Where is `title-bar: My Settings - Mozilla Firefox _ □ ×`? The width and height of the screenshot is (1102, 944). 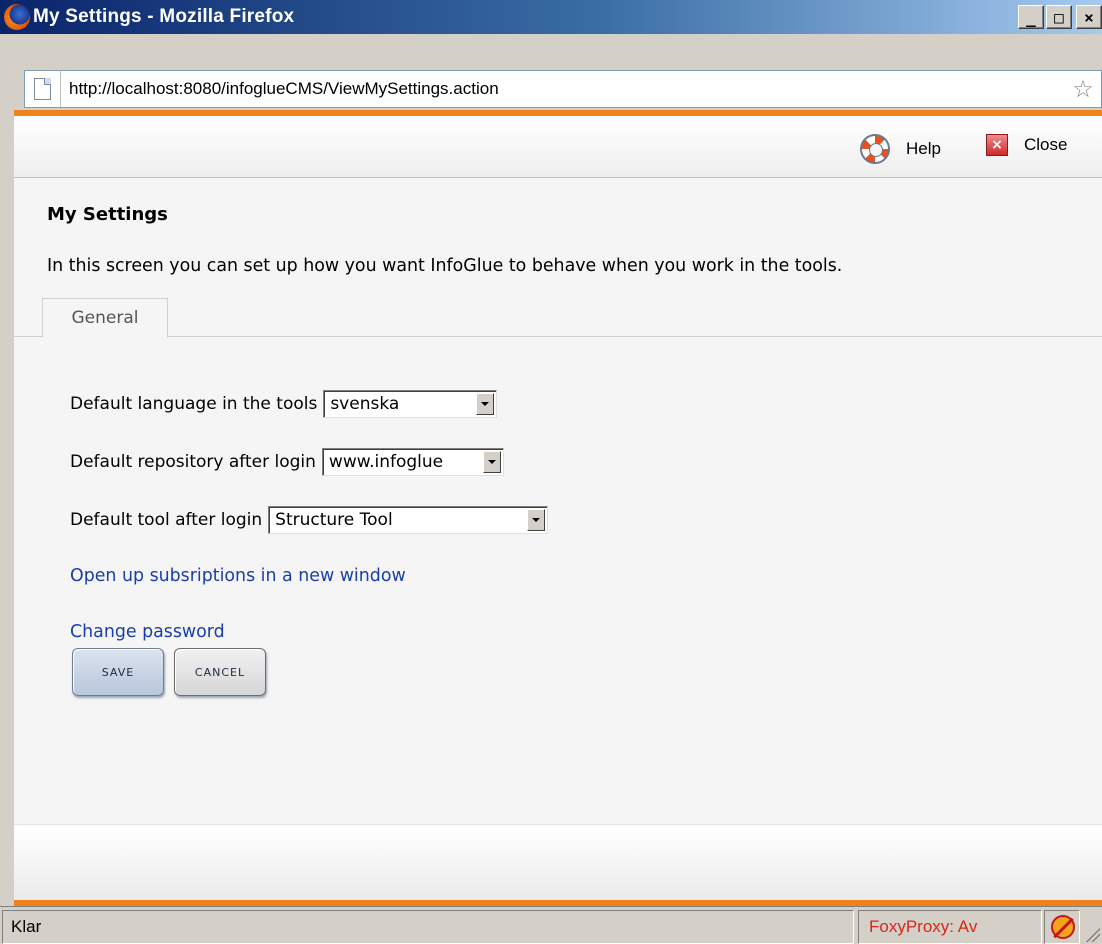 title-bar: My Settings - Mozilla Firefox _ □ × is located at coordinates (551, 17).